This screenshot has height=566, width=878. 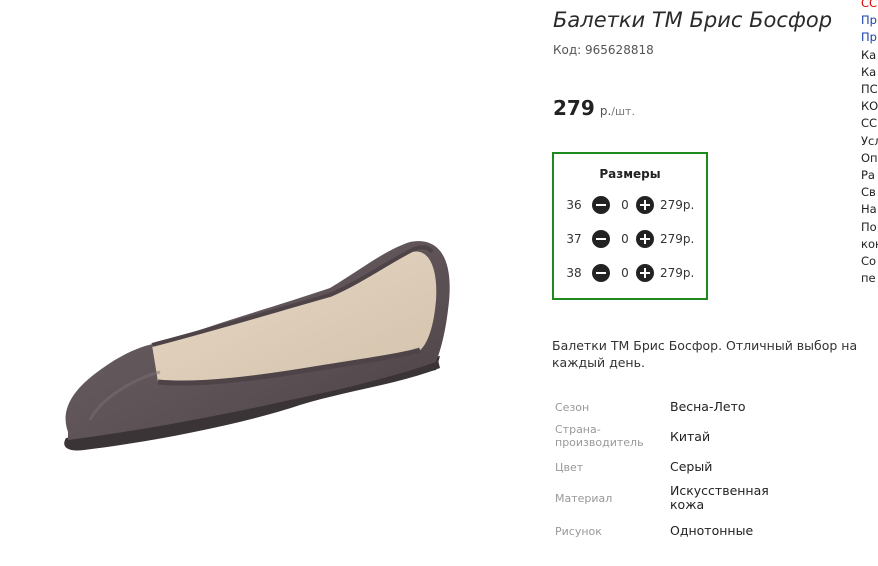 I want to click on size-row-36: 36 0 279р., so click(x=634, y=206).